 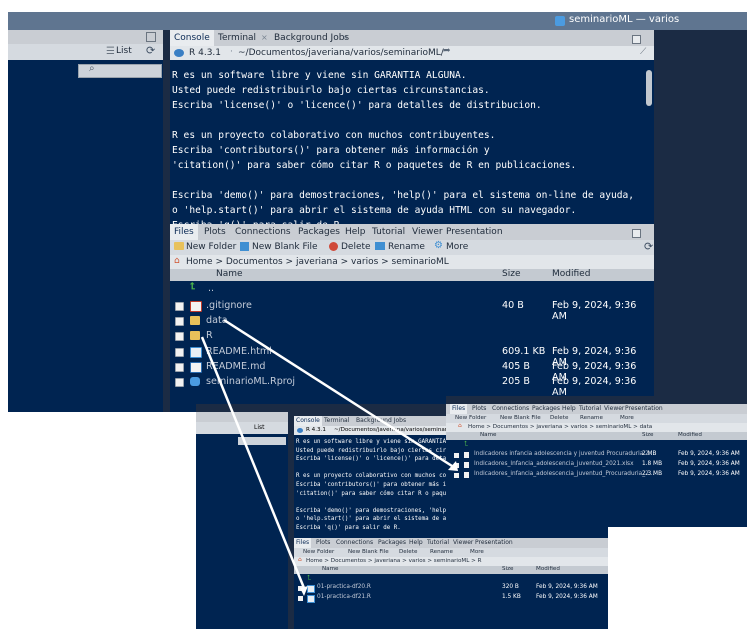 I want to click on connector-data-to-zoom, so click(x=338, y=393).